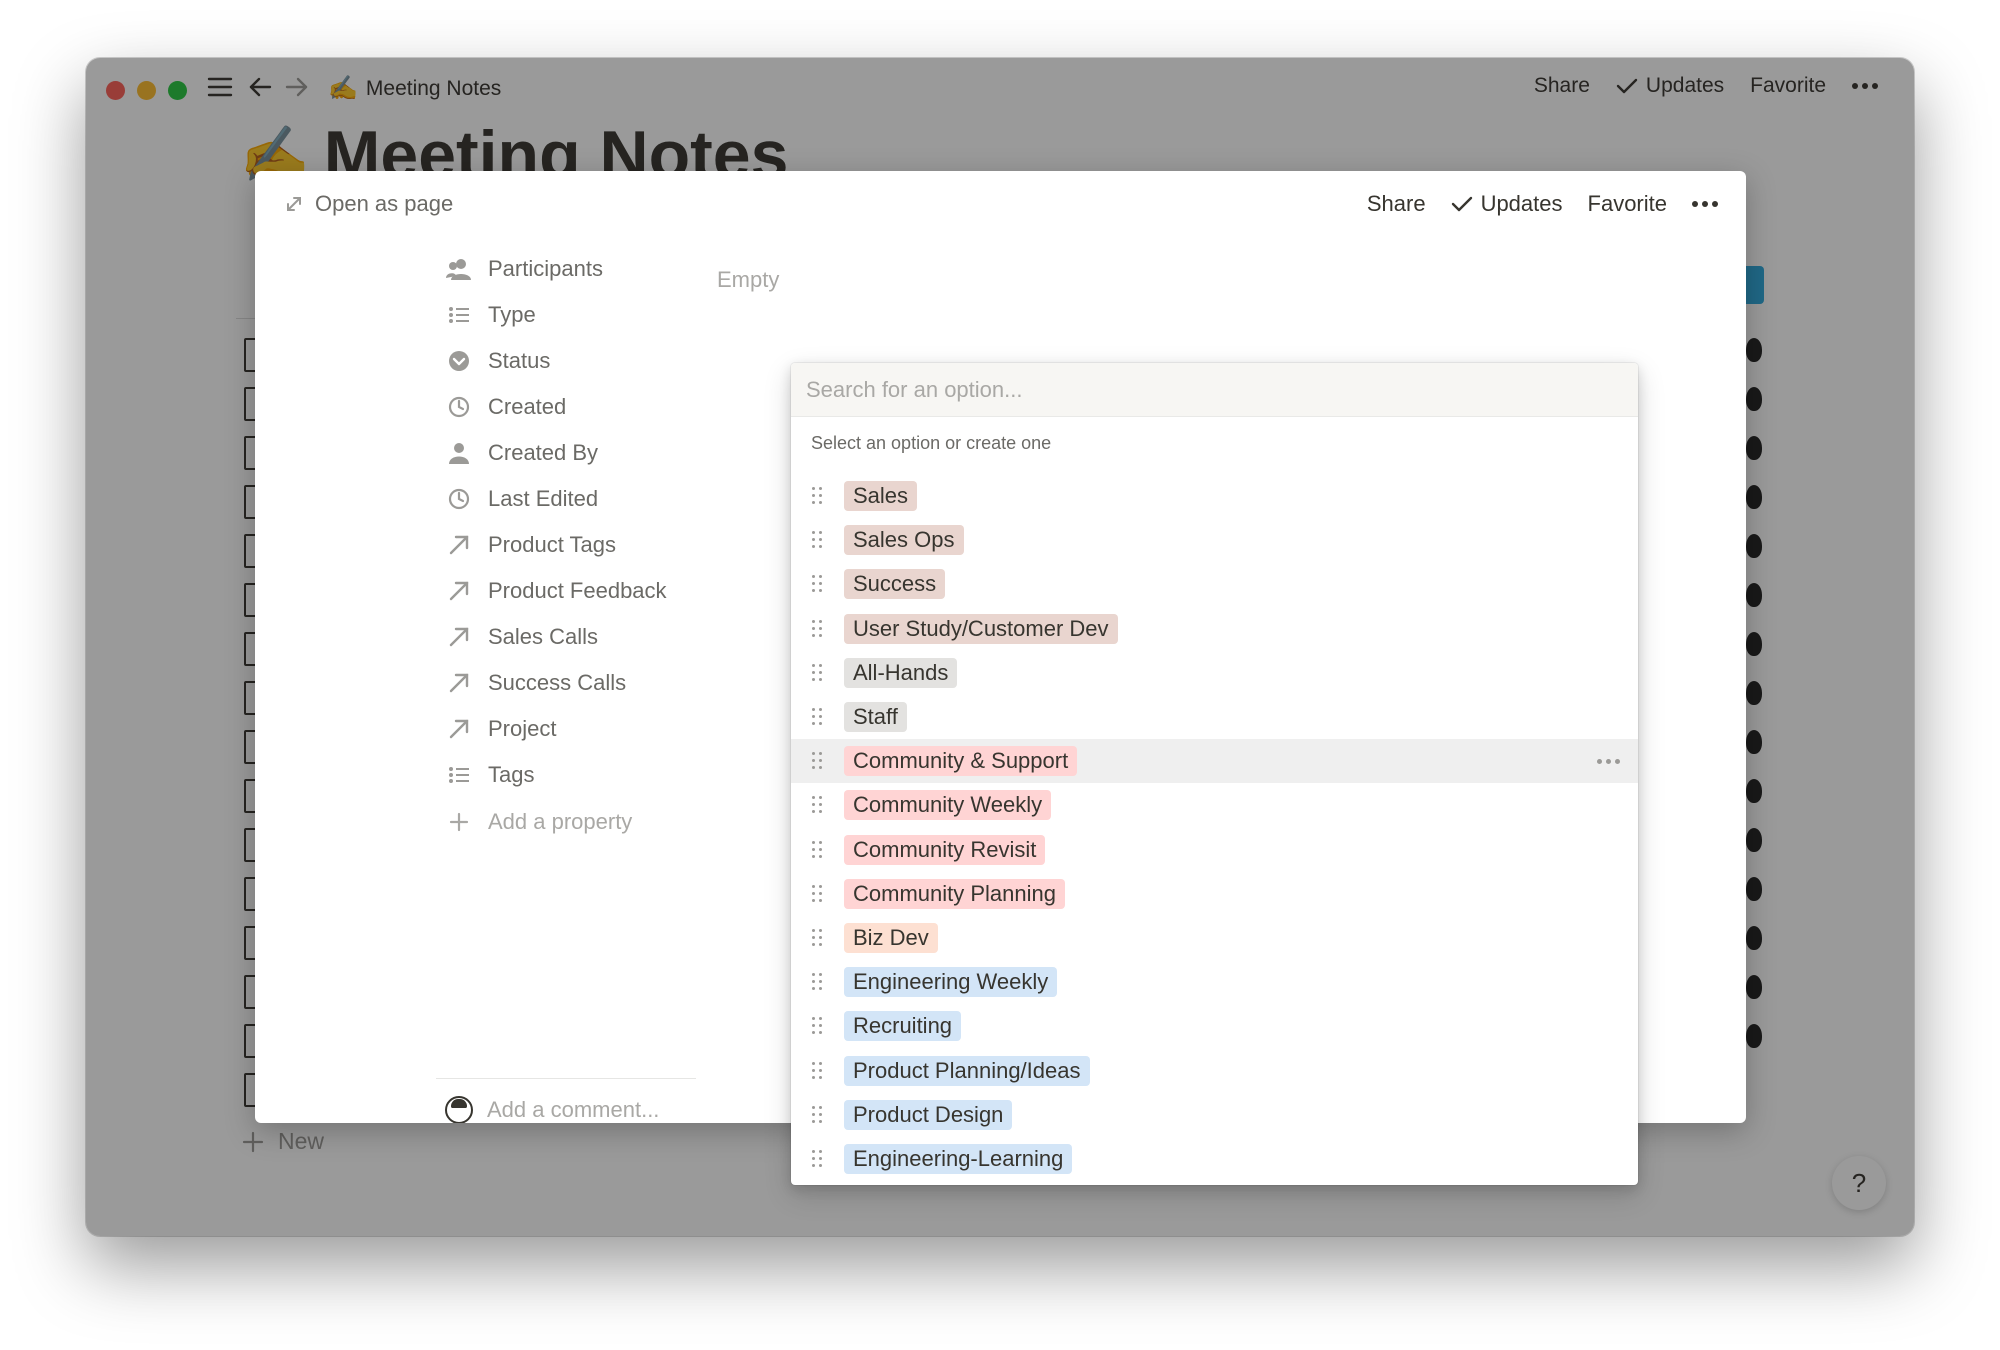  What do you see at coordinates (557, 682) in the screenshot?
I see `property-label: Success Calls` at bounding box center [557, 682].